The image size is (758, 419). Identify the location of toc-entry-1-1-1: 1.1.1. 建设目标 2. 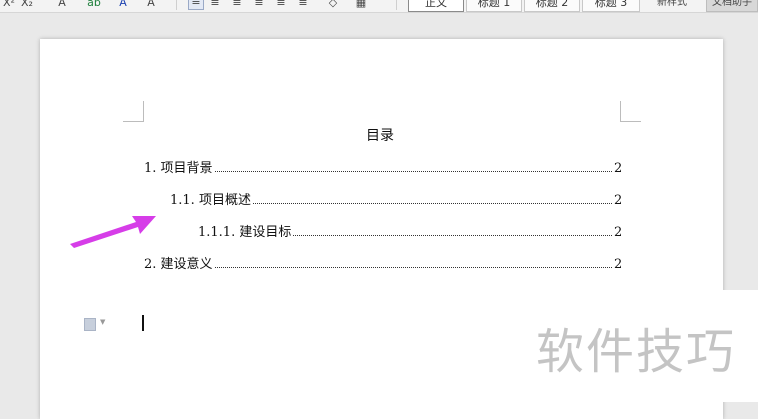
(410, 230).